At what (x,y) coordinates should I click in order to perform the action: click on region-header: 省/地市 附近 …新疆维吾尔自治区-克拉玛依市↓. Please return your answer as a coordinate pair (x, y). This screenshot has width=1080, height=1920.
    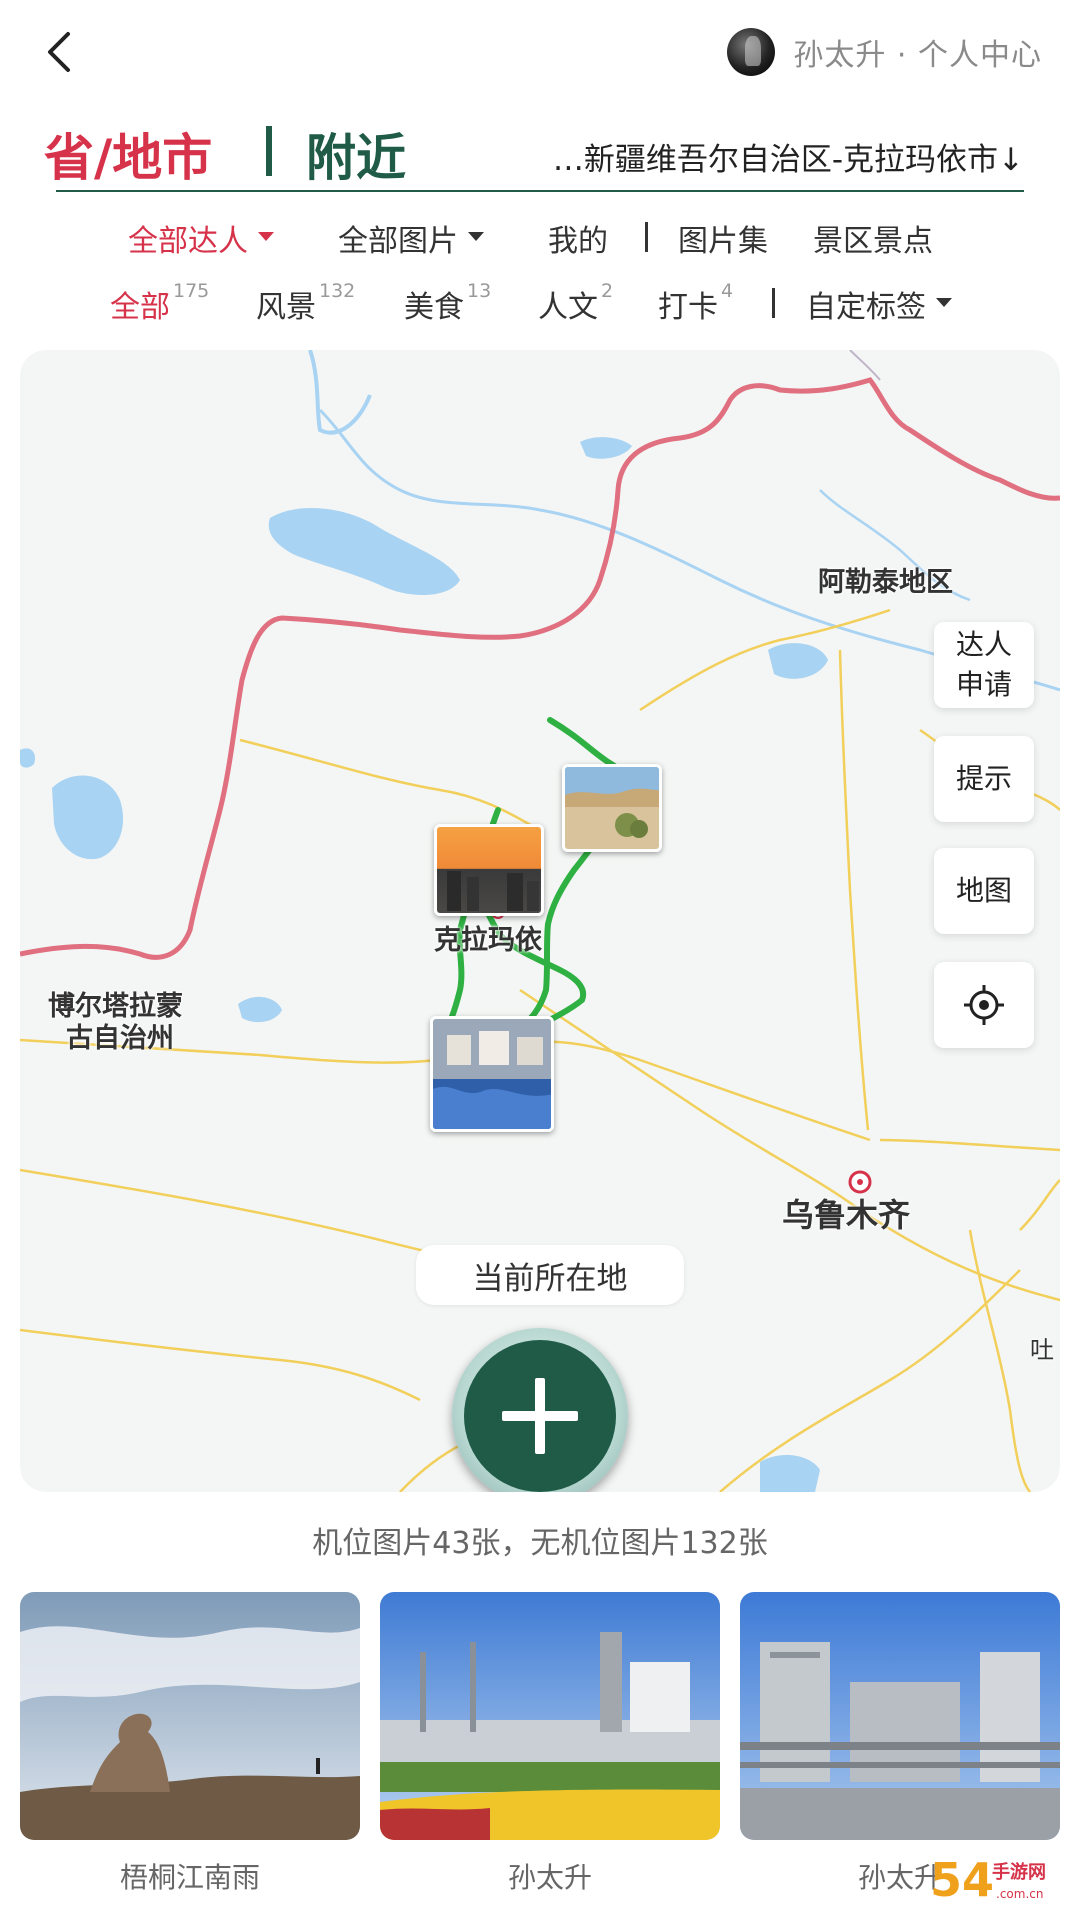
    Looking at the image, I should click on (534, 153).